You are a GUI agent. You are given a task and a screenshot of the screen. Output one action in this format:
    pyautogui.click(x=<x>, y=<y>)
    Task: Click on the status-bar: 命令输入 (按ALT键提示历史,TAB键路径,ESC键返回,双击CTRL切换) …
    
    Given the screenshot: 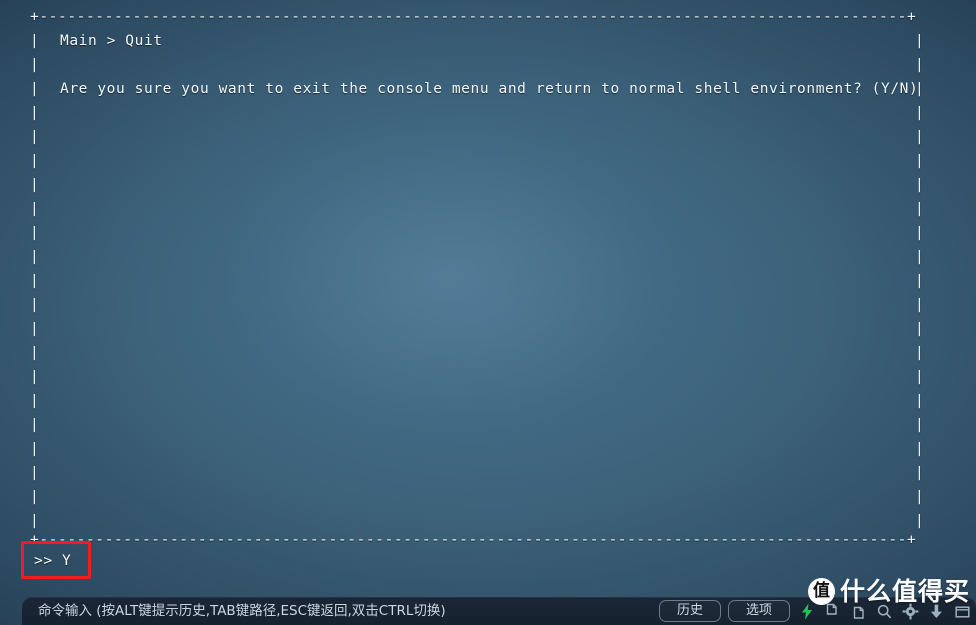 What is the action you would take?
    pyautogui.click(x=499, y=611)
    